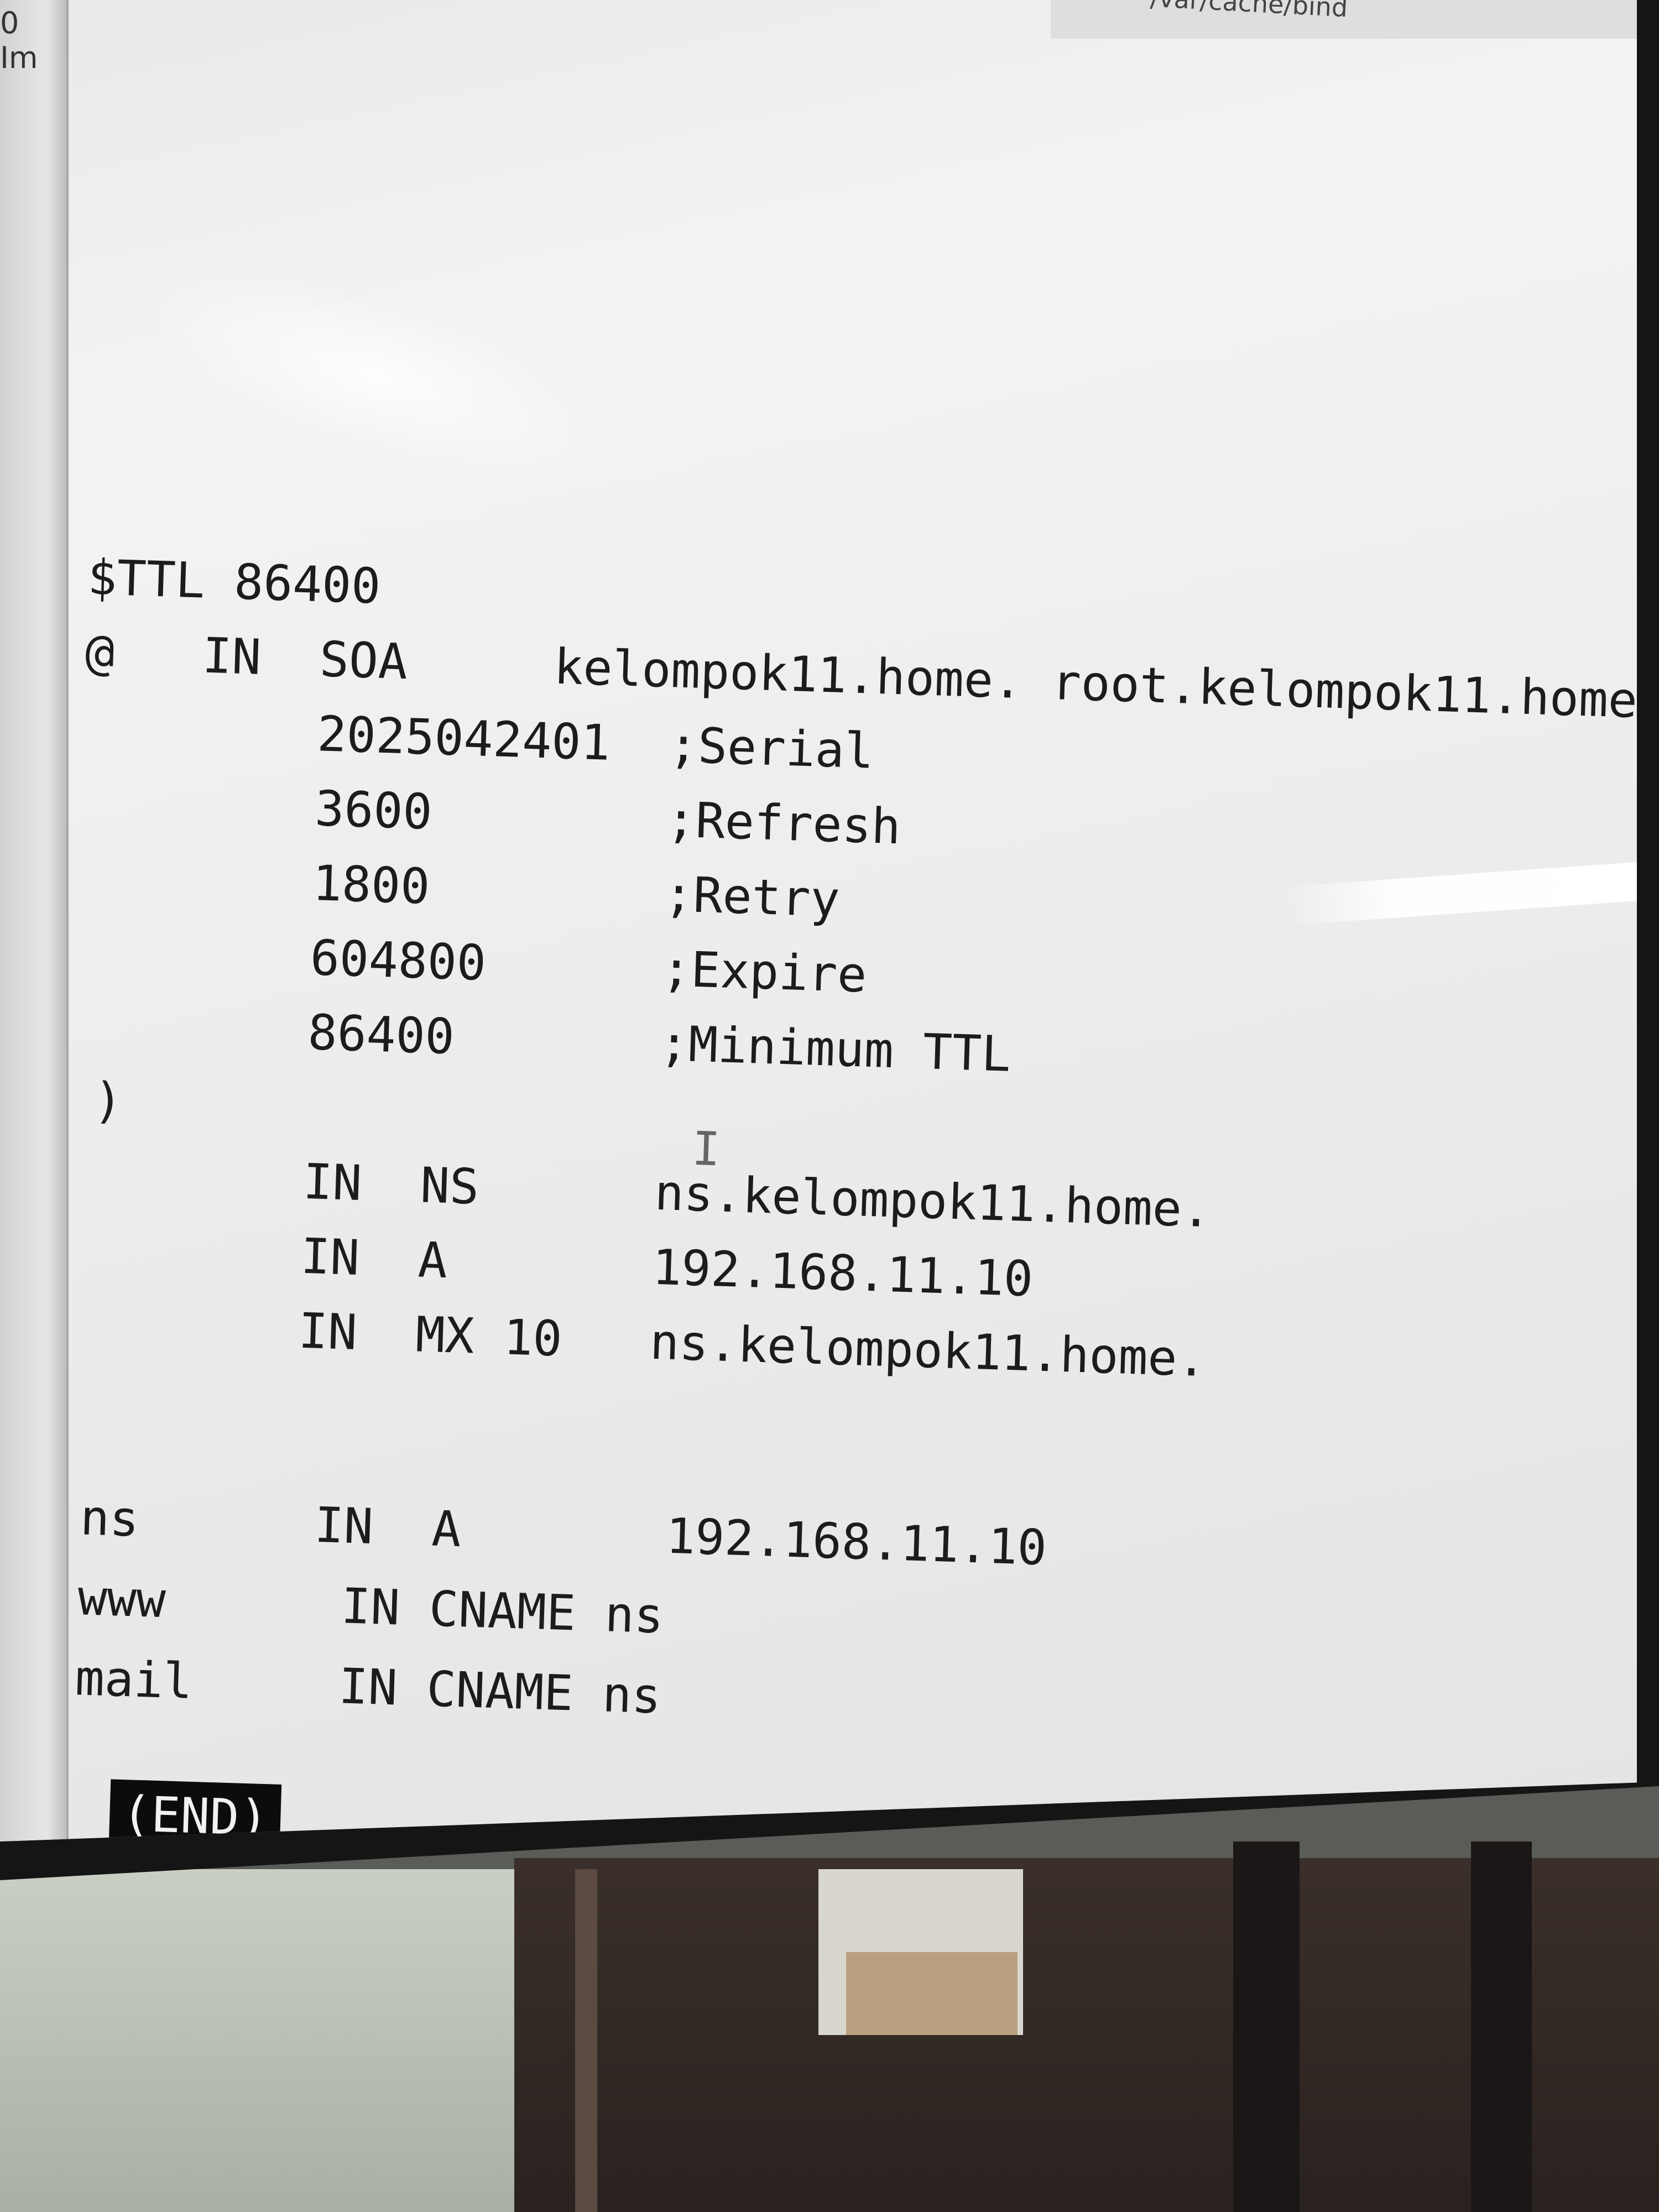 The width and height of the screenshot is (1659, 2212). What do you see at coordinates (376, 376) in the screenshot?
I see `screen-glare` at bounding box center [376, 376].